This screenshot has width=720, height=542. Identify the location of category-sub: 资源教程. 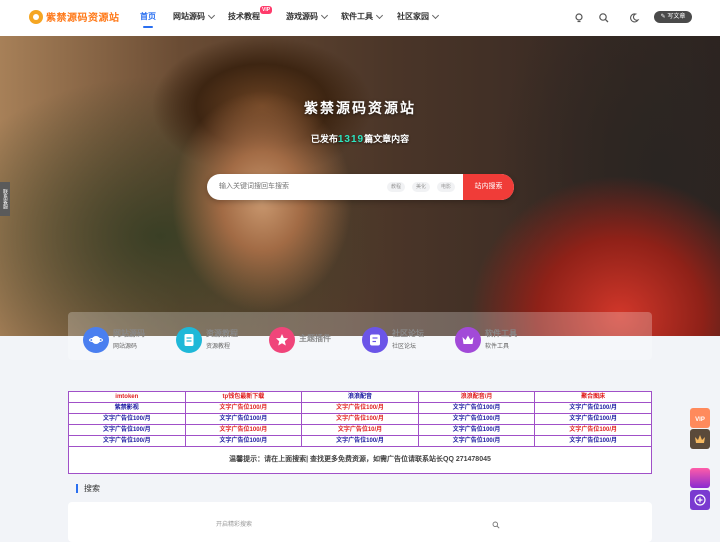
(218, 346).